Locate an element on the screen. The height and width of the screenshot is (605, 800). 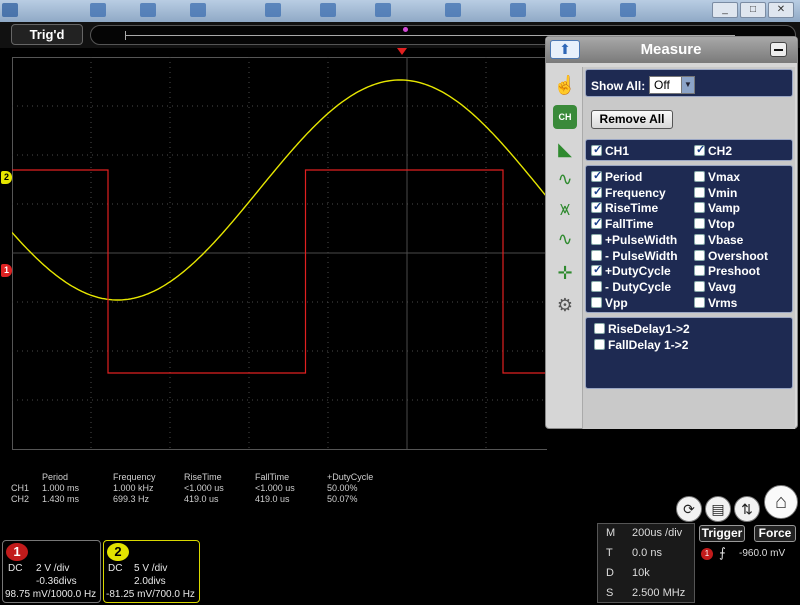
ch2-offset-marker: 2 is located at coordinates (6, 177).